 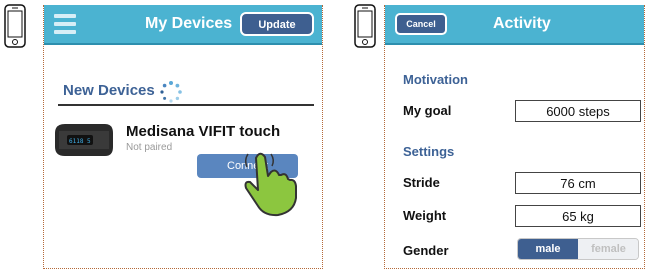 What do you see at coordinates (421, 24) in the screenshot?
I see `cancel-button: Cancel` at bounding box center [421, 24].